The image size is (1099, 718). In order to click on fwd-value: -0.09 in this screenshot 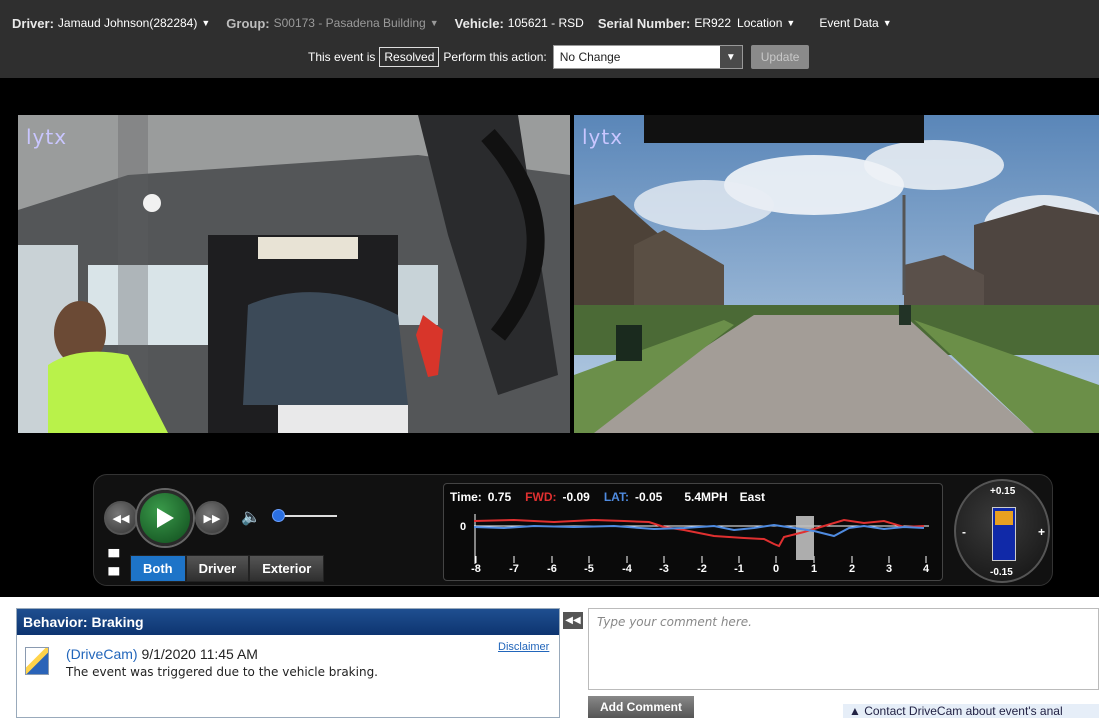, I will do `click(576, 497)`.